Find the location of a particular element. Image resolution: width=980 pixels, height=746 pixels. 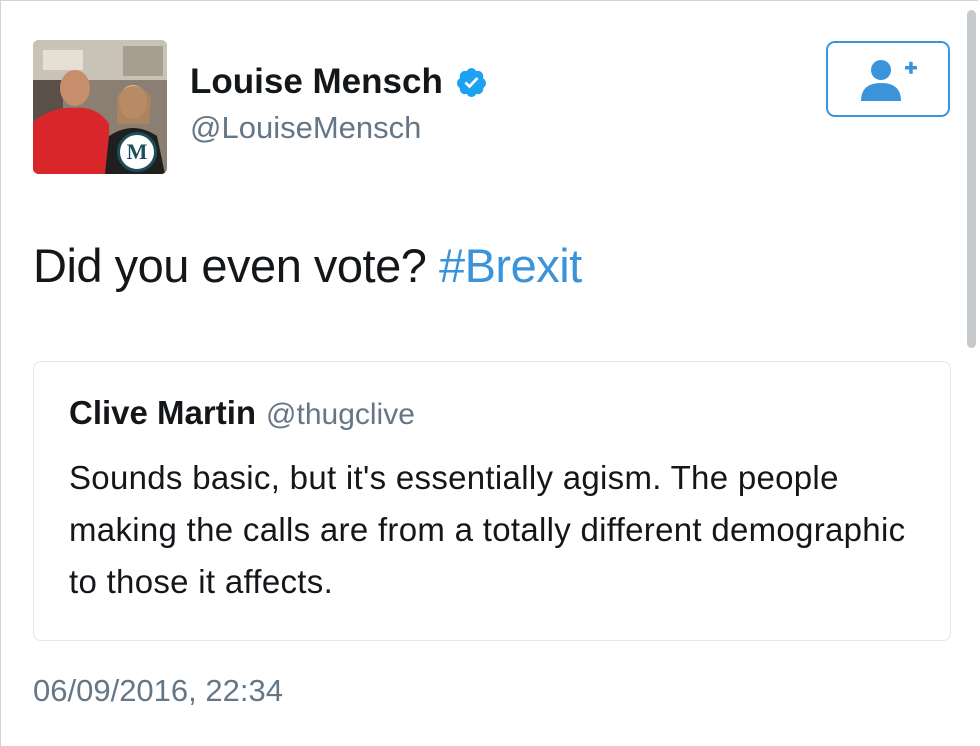

avatar: M is located at coordinates (100, 107).